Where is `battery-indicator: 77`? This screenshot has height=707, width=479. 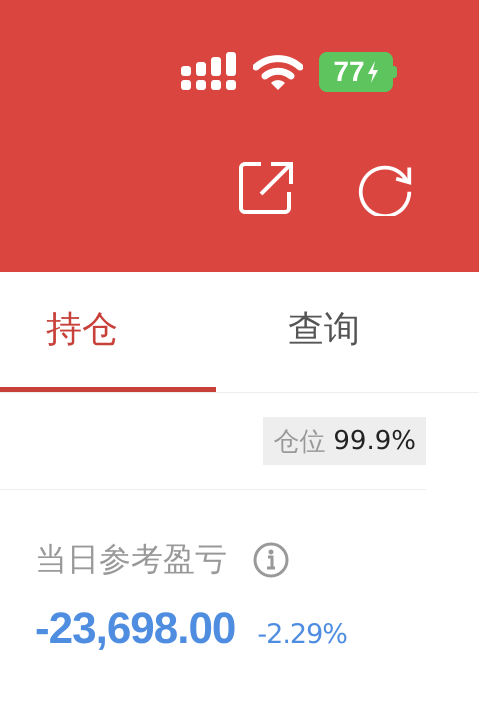 battery-indicator: 77 is located at coordinates (356, 72).